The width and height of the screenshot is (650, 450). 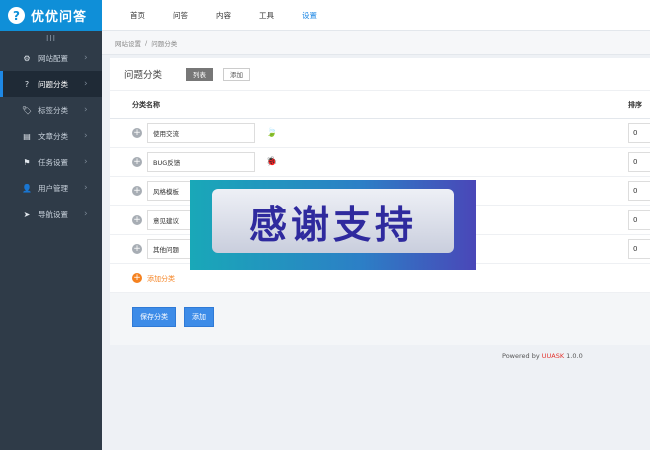 What do you see at coordinates (573, 356) in the screenshot?
I see `version-text: 1.0.0` at bounding box center [573, 356].